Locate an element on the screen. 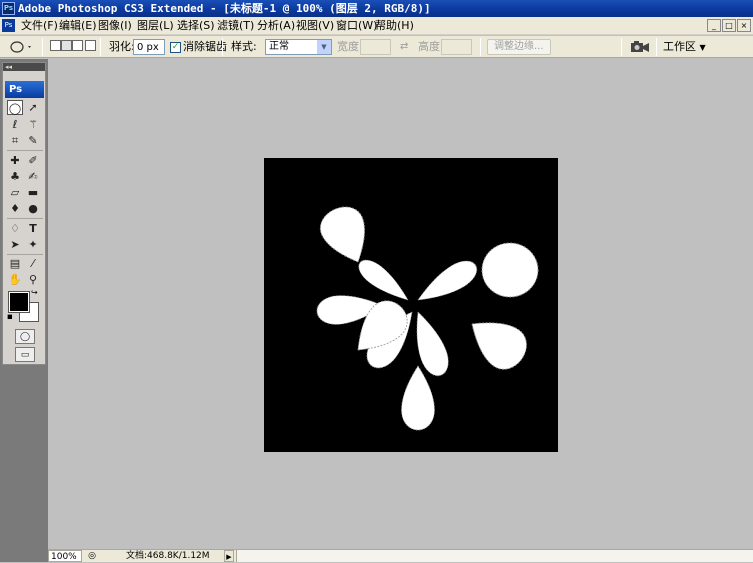  menu-edit: 编辑(E) is located at coordinates (78, 26).